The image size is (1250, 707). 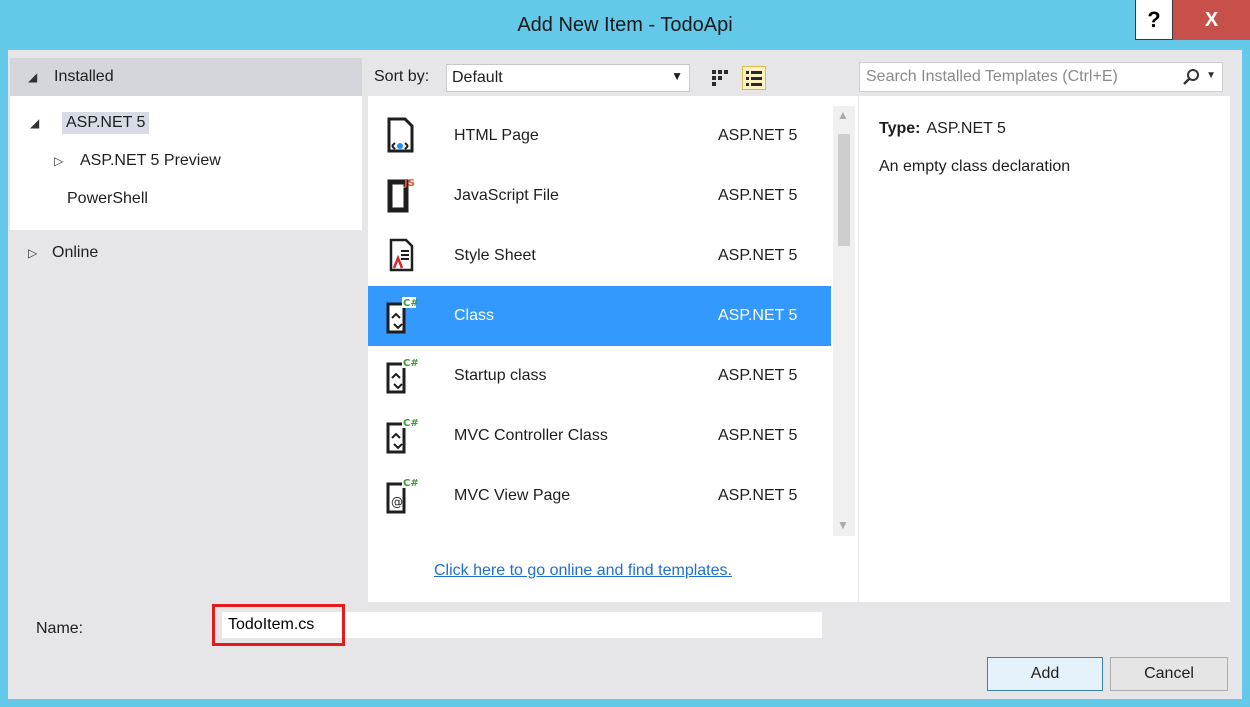 What do you see at coordinates (599, 376) in the screenshot?
I see `template-item-startup-class: C# Startup class ASP.NET 5` at bounding box center [599, 376].